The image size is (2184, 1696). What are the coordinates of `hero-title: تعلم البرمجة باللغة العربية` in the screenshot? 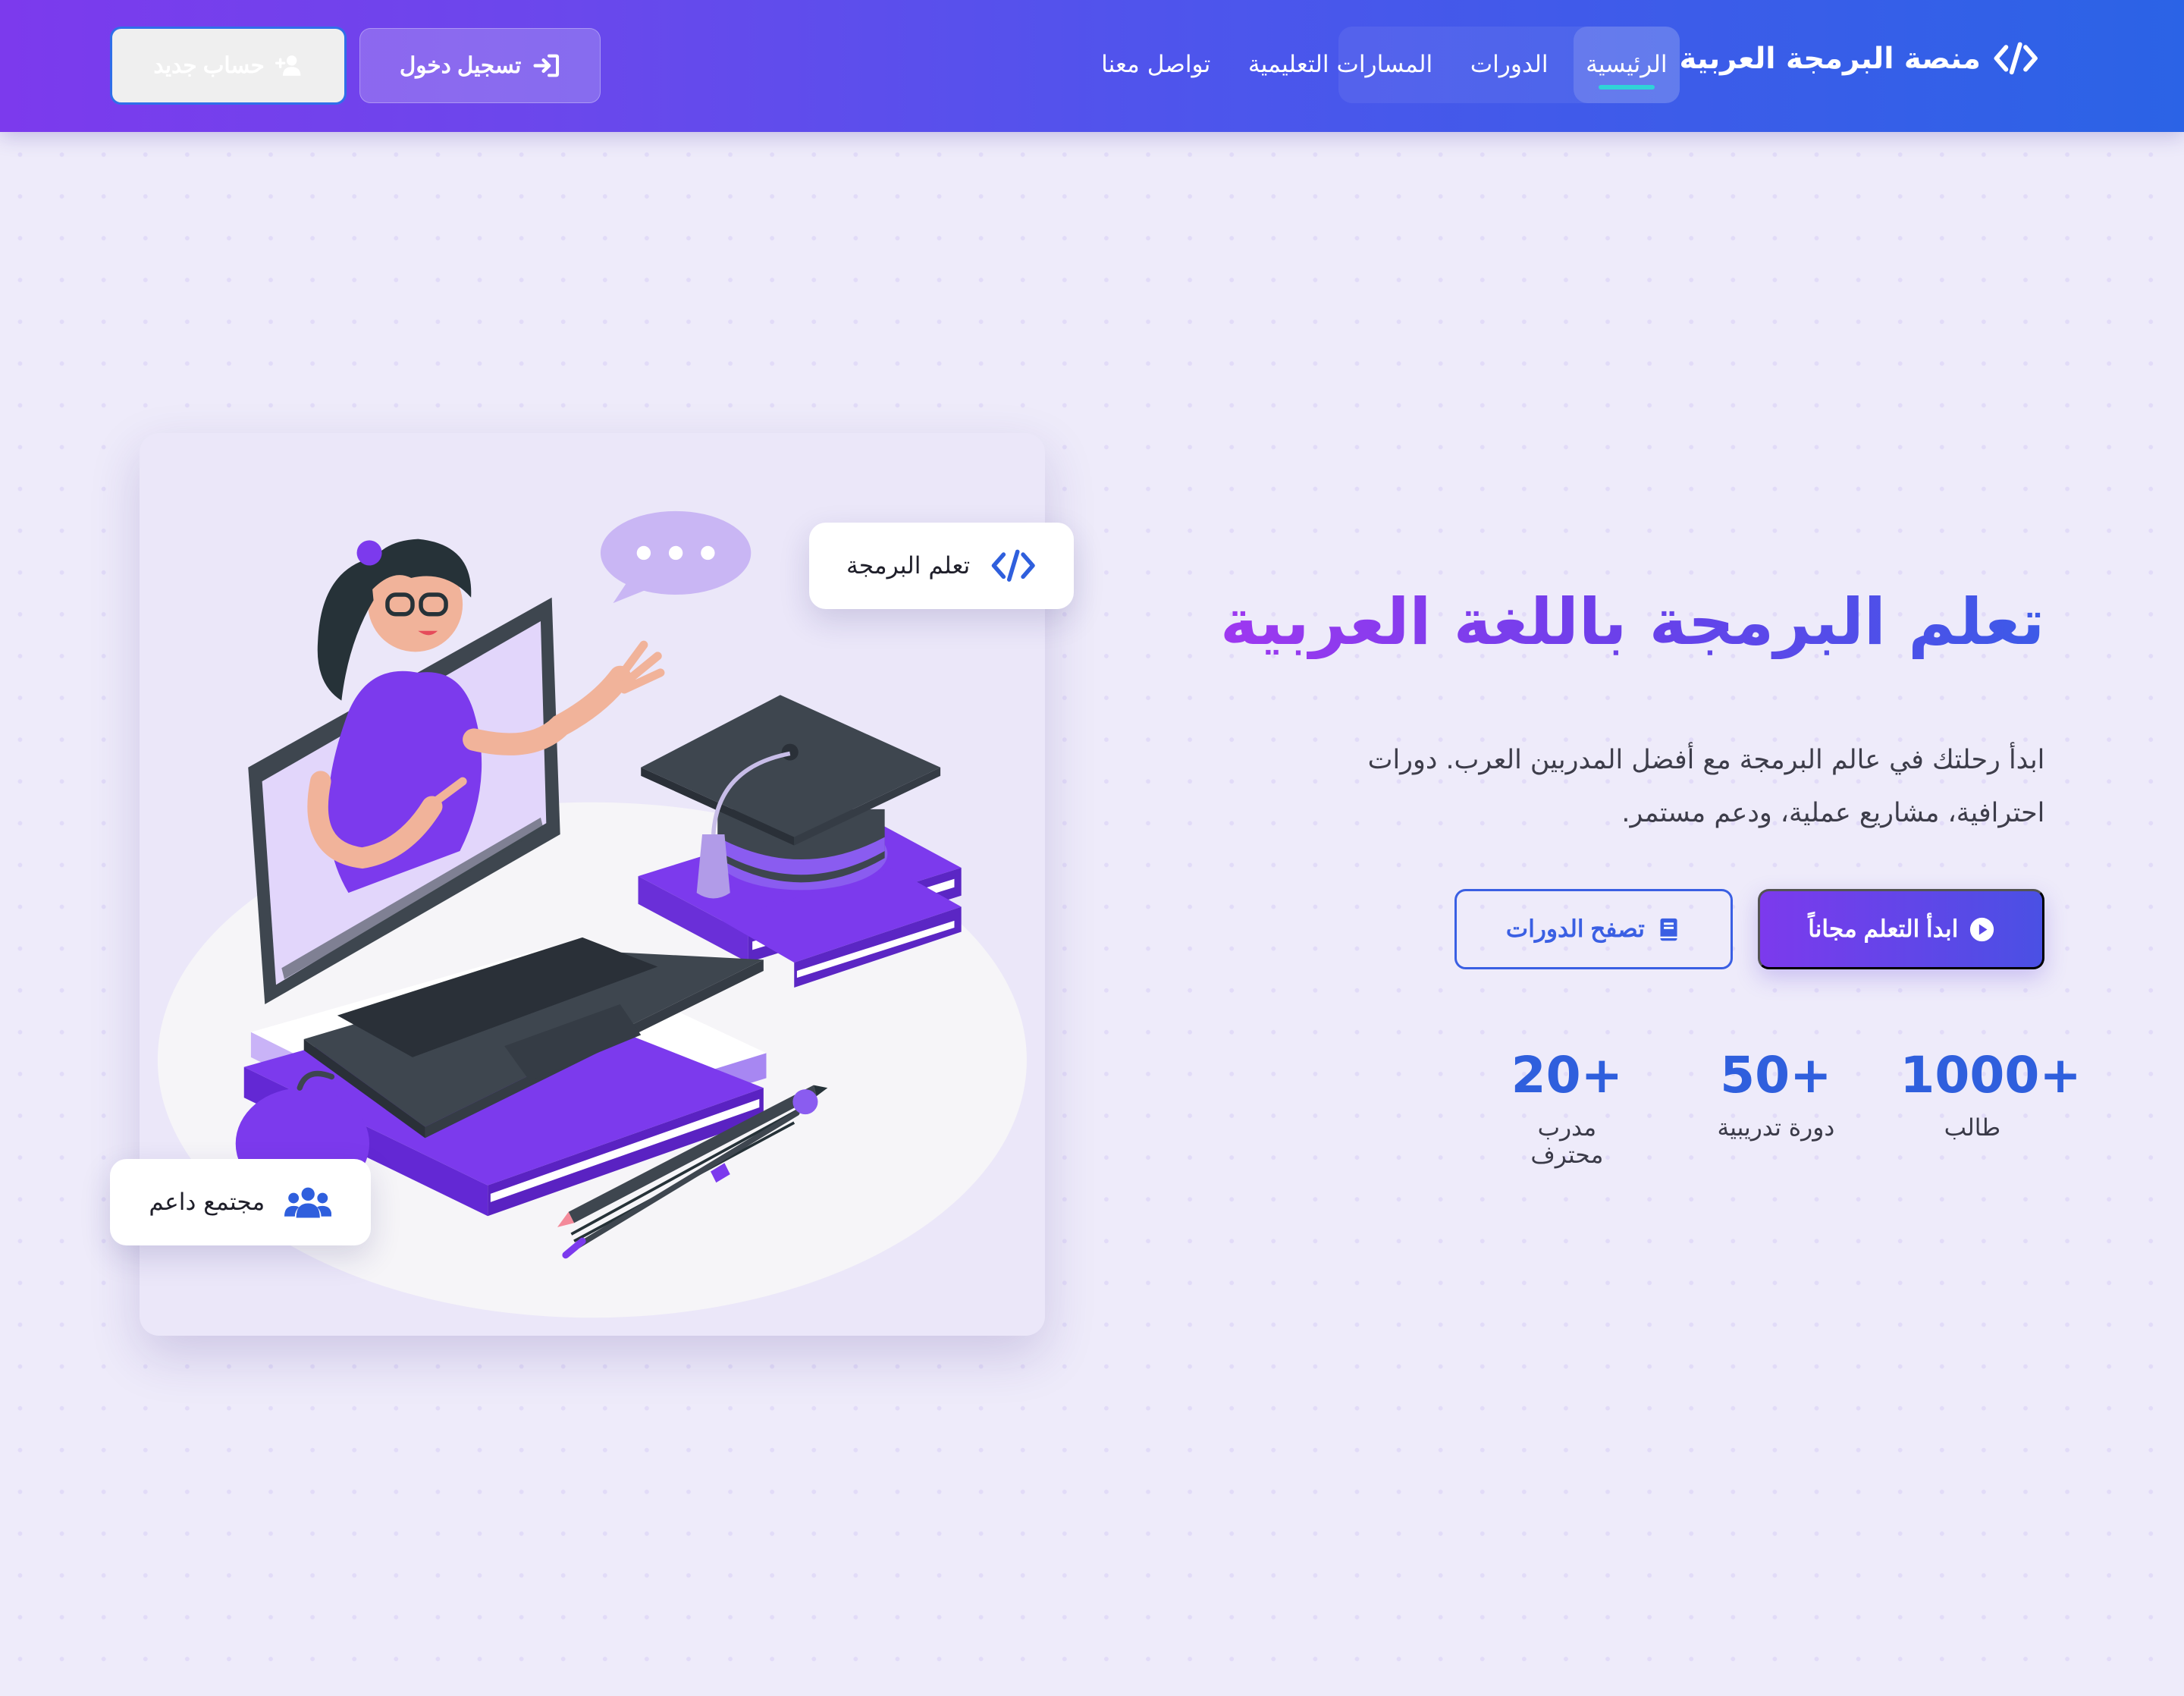 It's located at (1632, 622).